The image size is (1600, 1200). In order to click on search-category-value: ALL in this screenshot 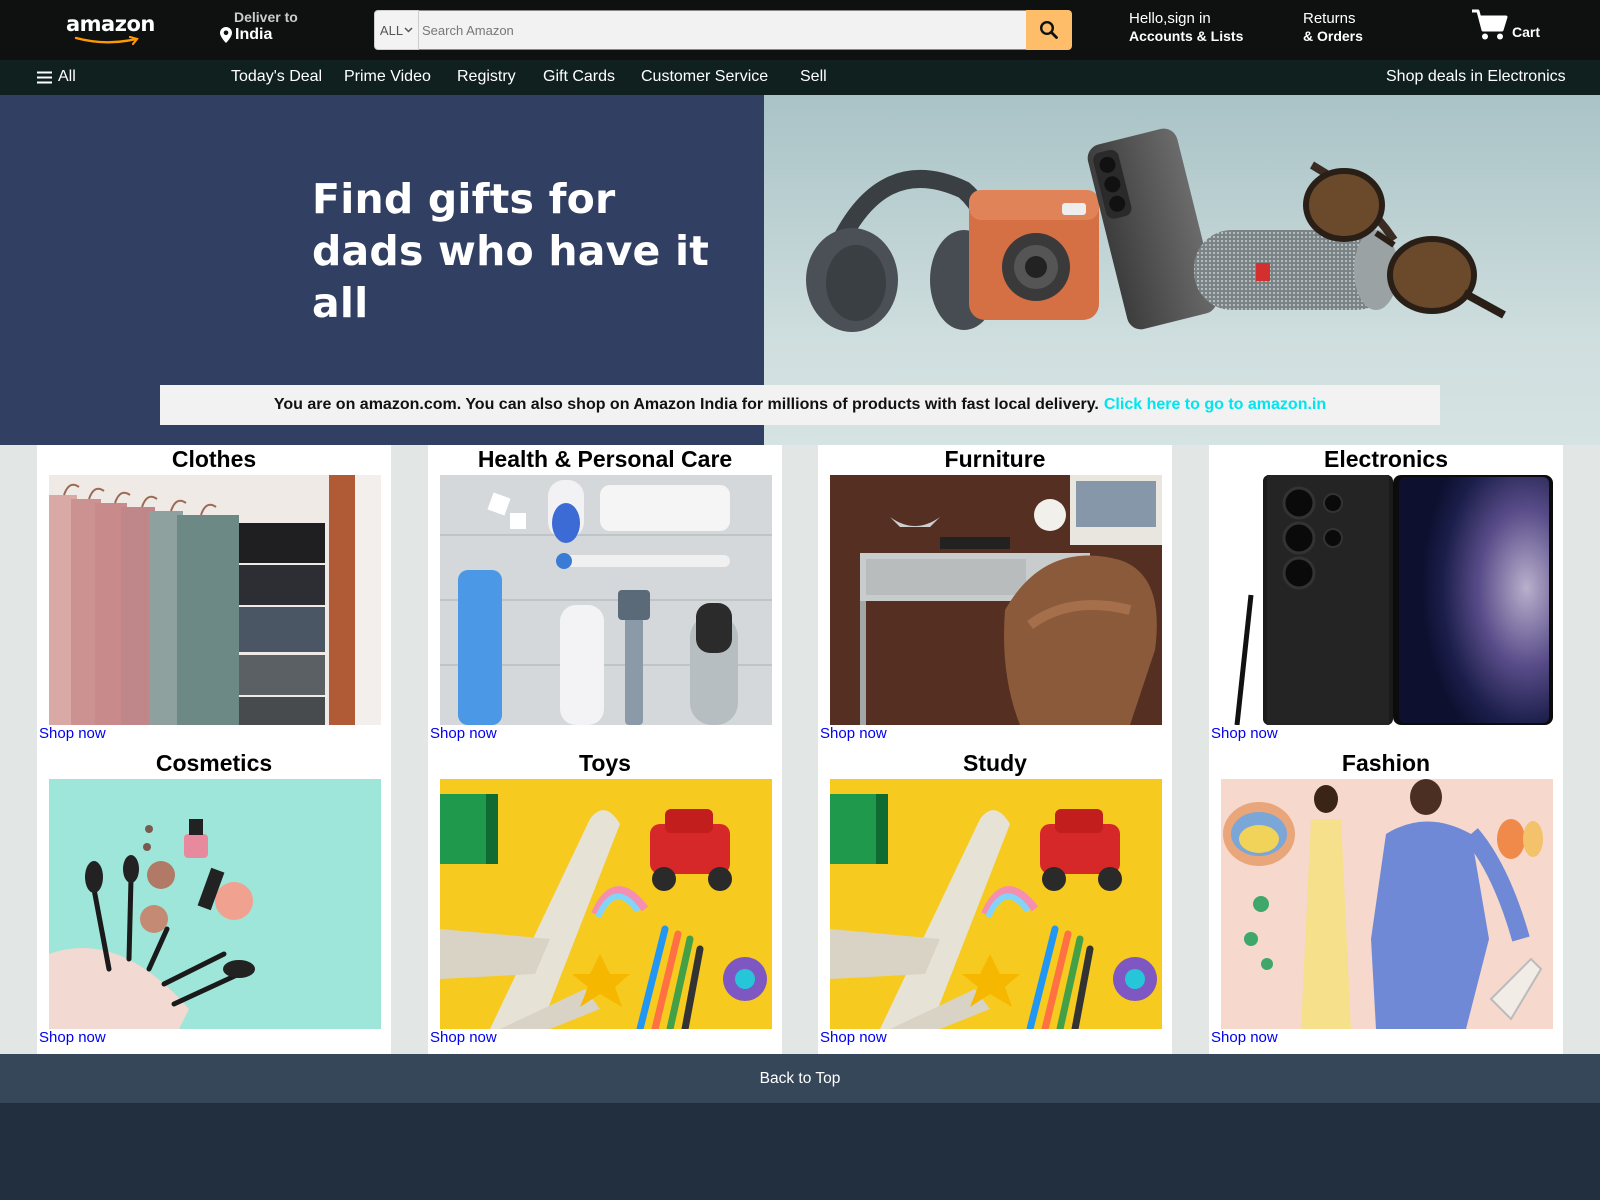, I will do `click(391, 30)`.